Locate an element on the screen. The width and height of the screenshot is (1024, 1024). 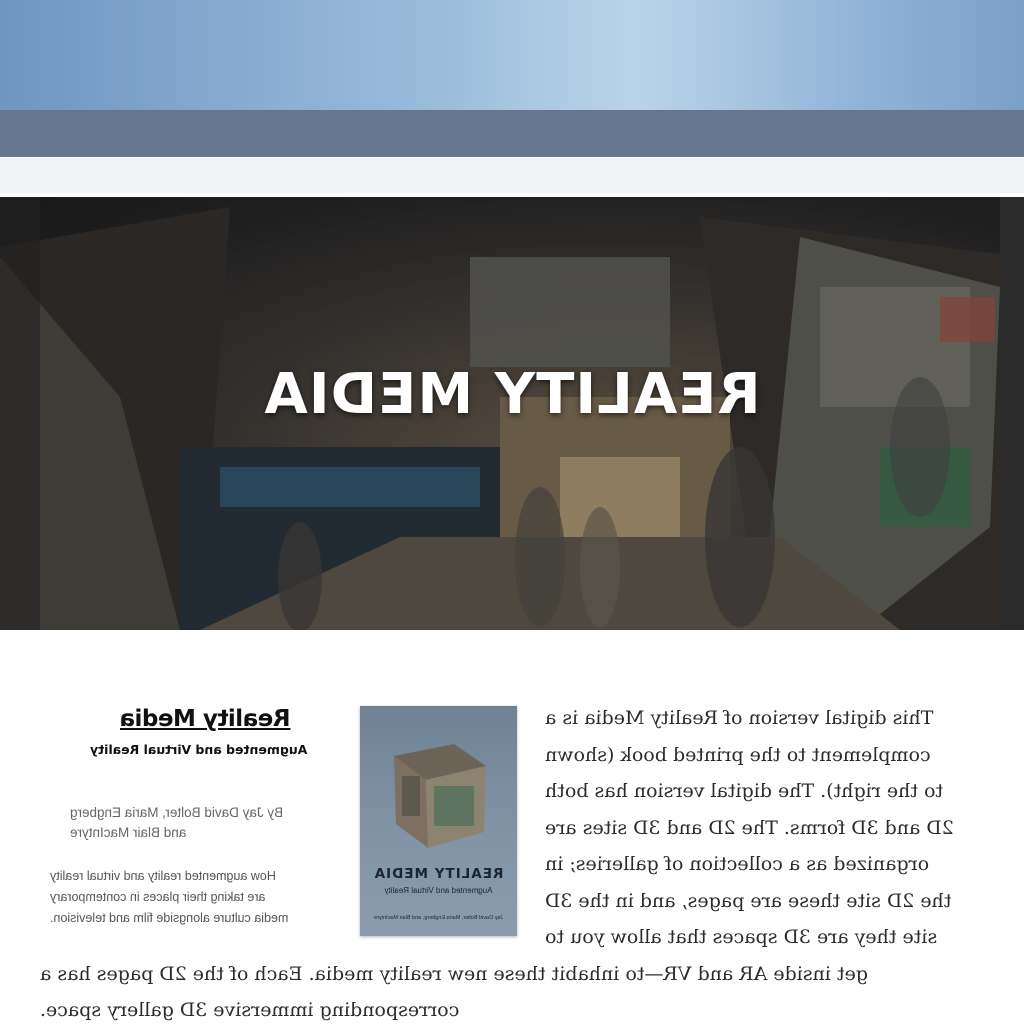
sub-navigation-bar is located at coordinates (512, 175).